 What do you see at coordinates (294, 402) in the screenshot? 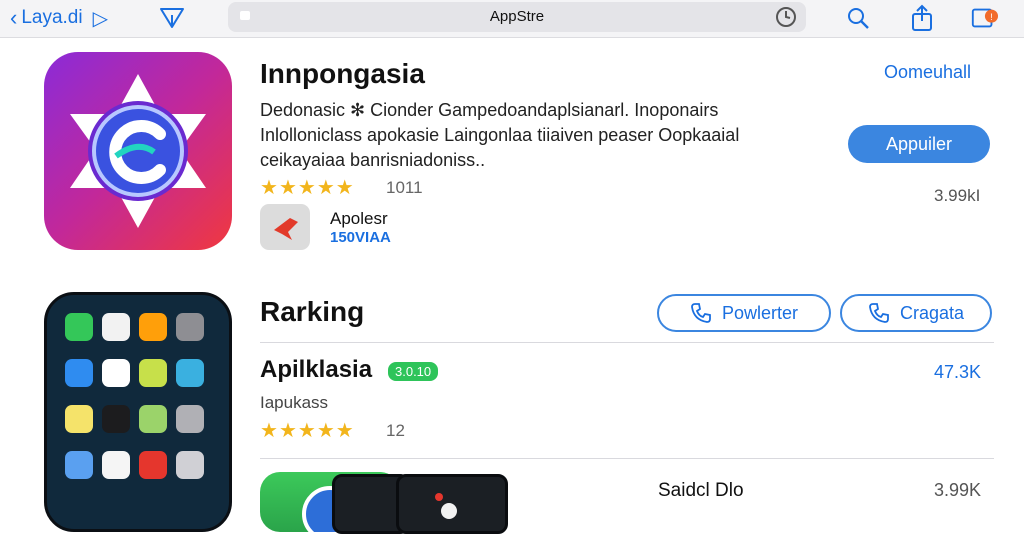
I see `ranking-item-subtitle: Iapukass` at bounding box center [294, 402].